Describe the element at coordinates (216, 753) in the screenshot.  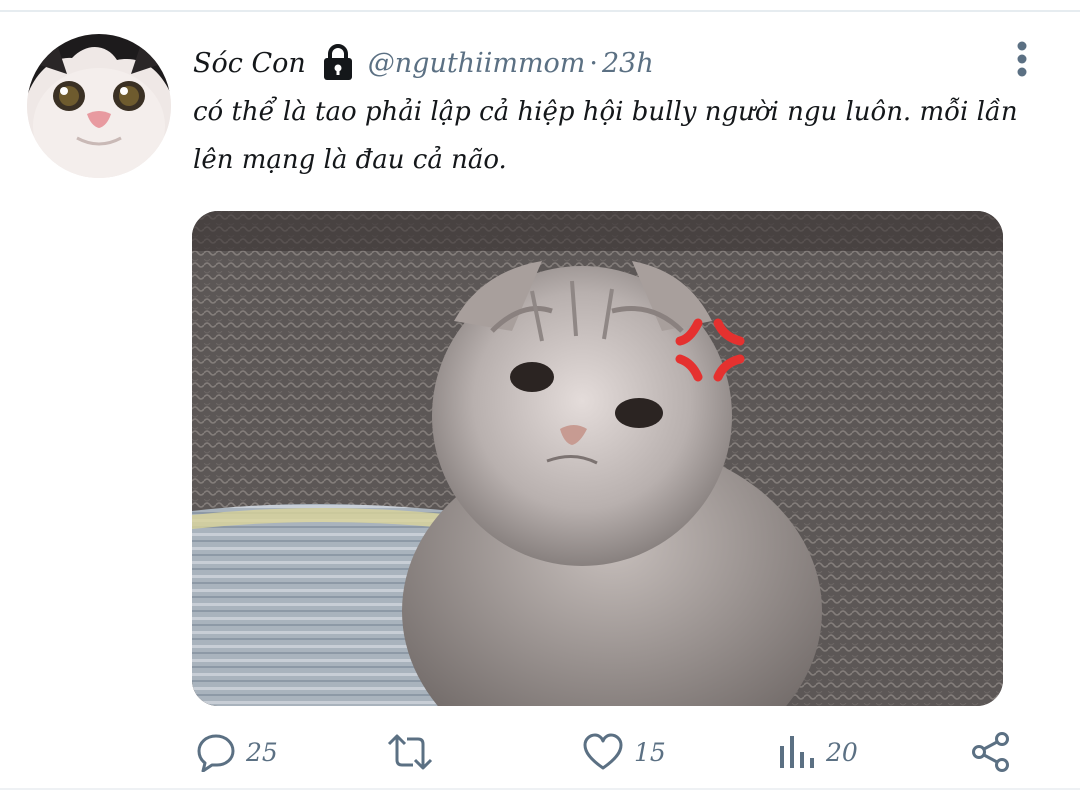
I see `reply-icon` at that location.